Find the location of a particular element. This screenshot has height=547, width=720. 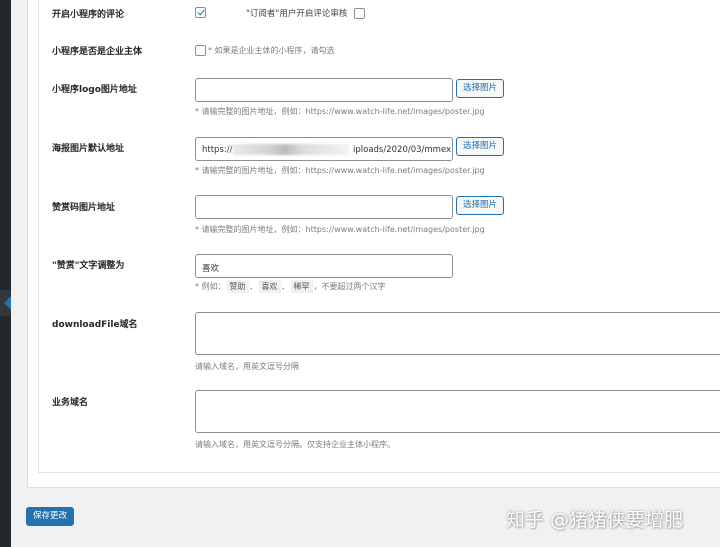

comment-toggle-label: 开启小程序的评论 is located at coordinates (88, 15).